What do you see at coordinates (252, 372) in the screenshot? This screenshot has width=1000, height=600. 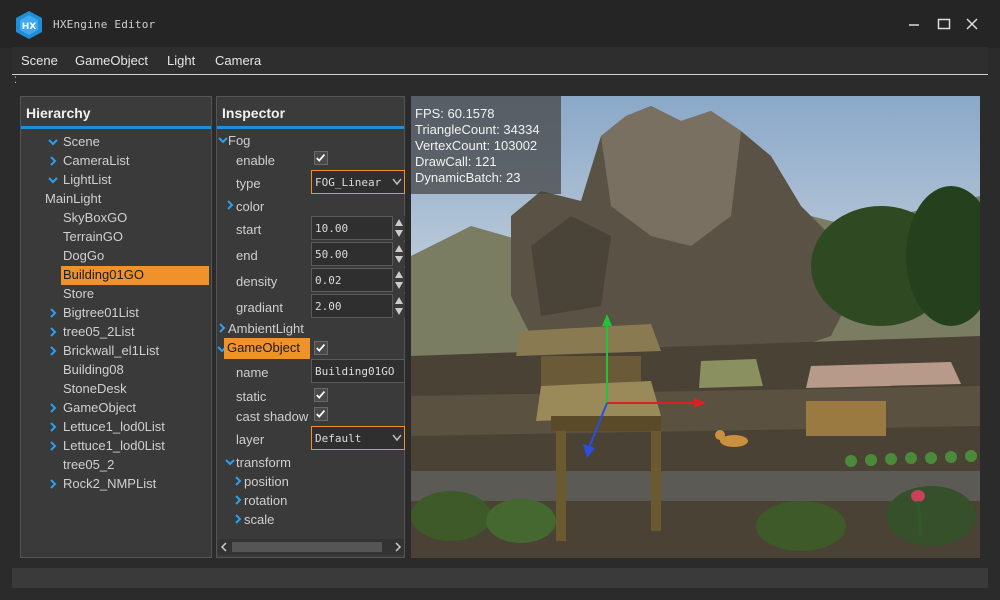 I see `go-name-label: name` at bounding box center [252, 372].